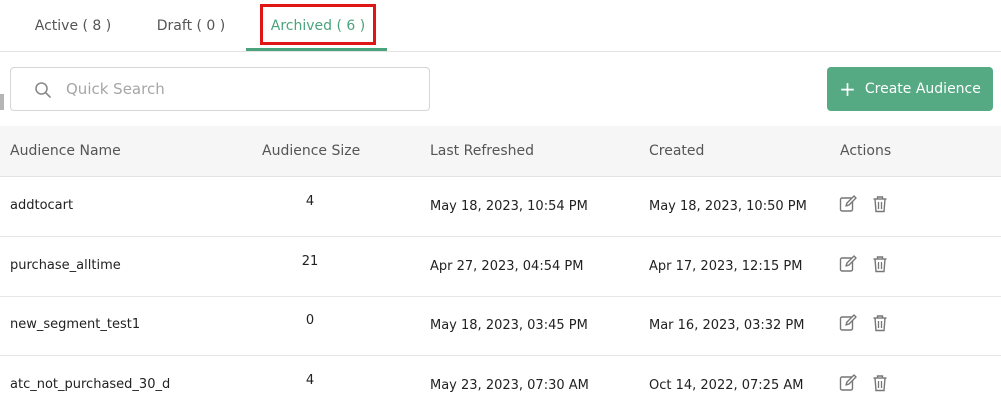 The image size is (1001, 414). What do you see at coordinates (726, 266) in the screenshot?
I see `created-date: Apr 17, 2023, 12:15 PM` at bounding box center [726, 266].